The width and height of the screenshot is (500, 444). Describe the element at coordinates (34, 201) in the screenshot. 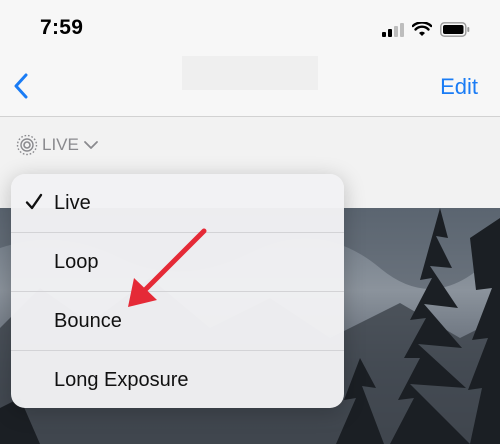

I see `checkmark-icon` at that location.